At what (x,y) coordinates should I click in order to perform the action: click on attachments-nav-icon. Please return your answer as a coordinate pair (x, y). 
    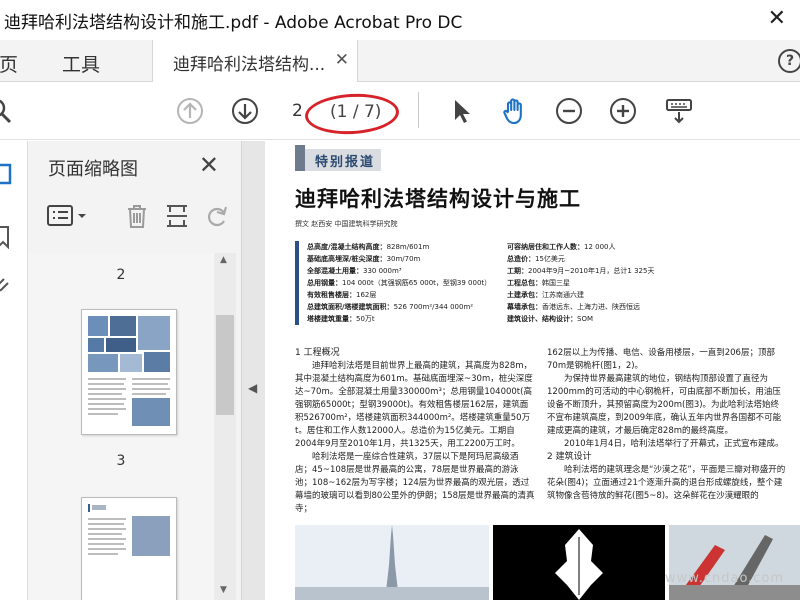
    Looking at the image, I should click on (6, 287).